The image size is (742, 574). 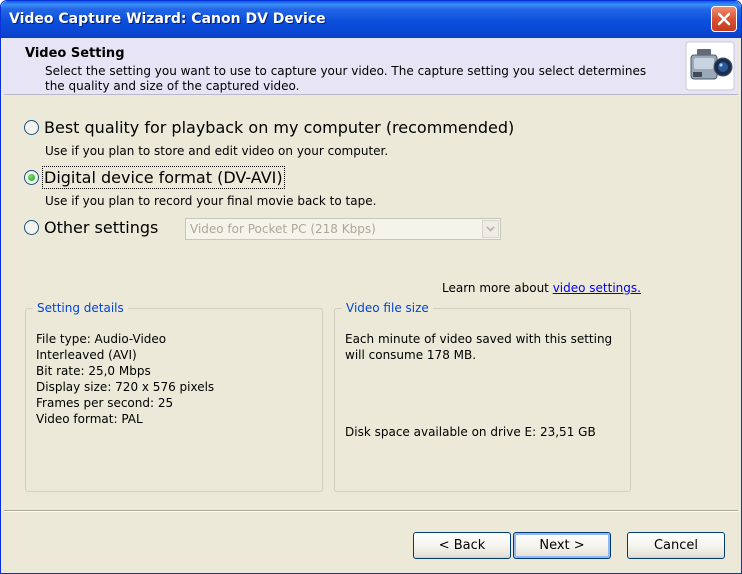 I want to click on detail-frame-rate: Frames per second: 25, so click(x=105, y=403).